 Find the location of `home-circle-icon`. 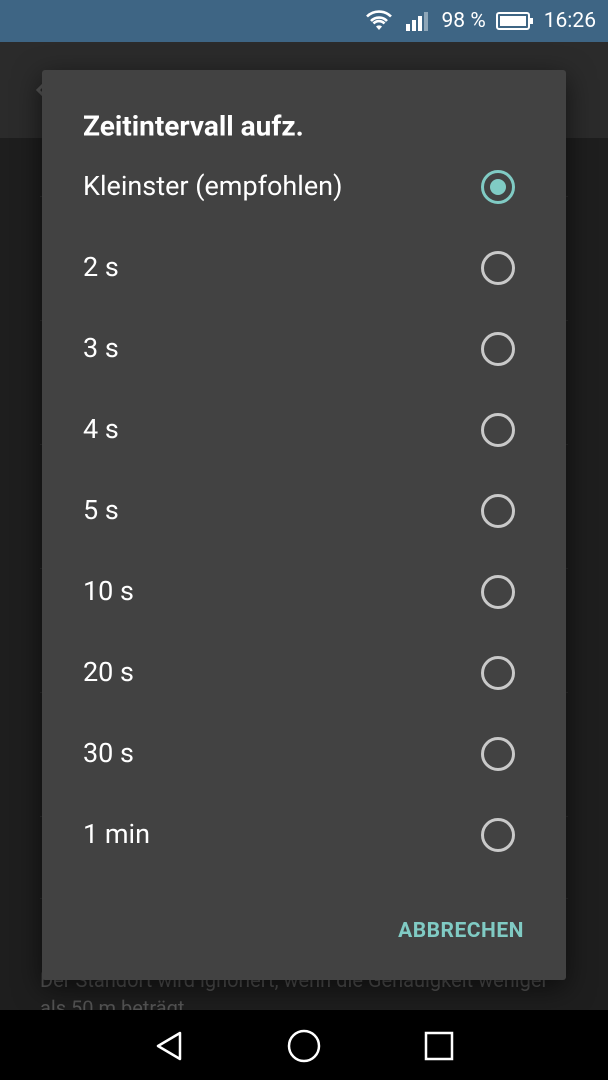

home-circle-icon is located at coordinates (304, 1046).